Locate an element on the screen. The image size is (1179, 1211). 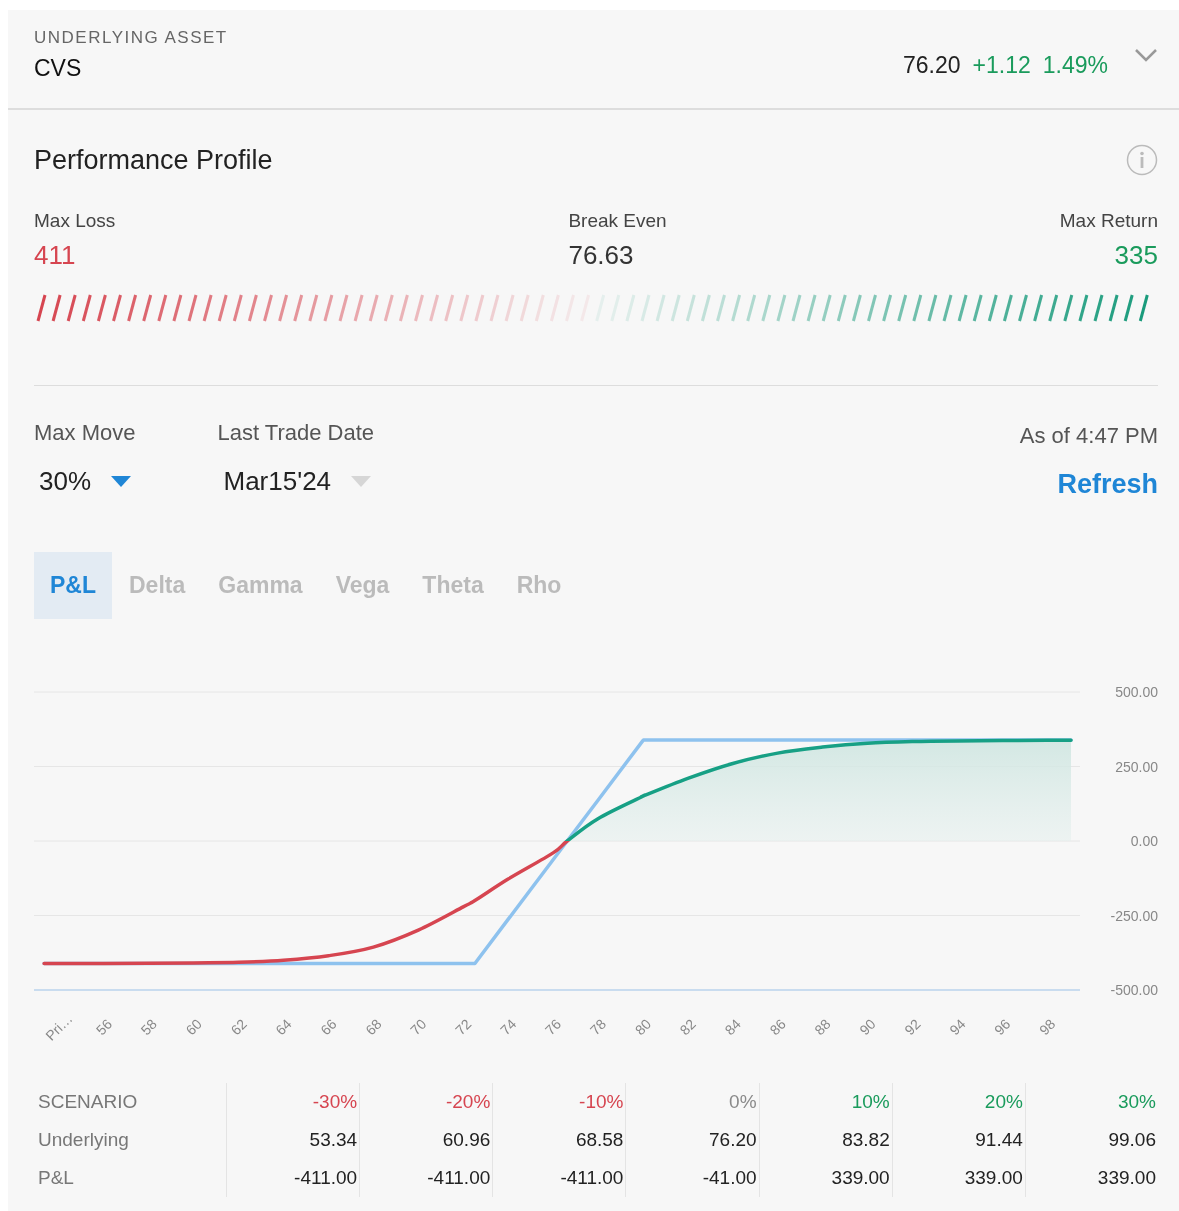
asset-symbol: CVS is located at coordinates (58, 68).